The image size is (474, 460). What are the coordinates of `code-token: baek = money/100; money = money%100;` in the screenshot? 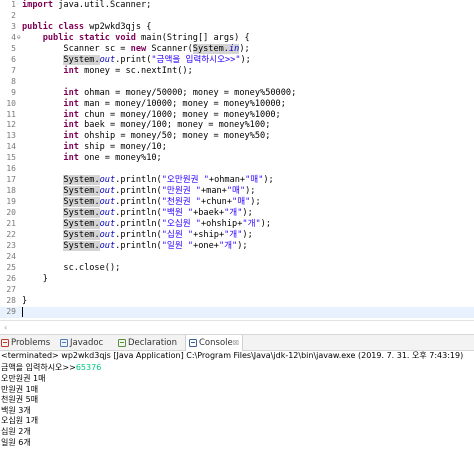 It's located at (174, 125).